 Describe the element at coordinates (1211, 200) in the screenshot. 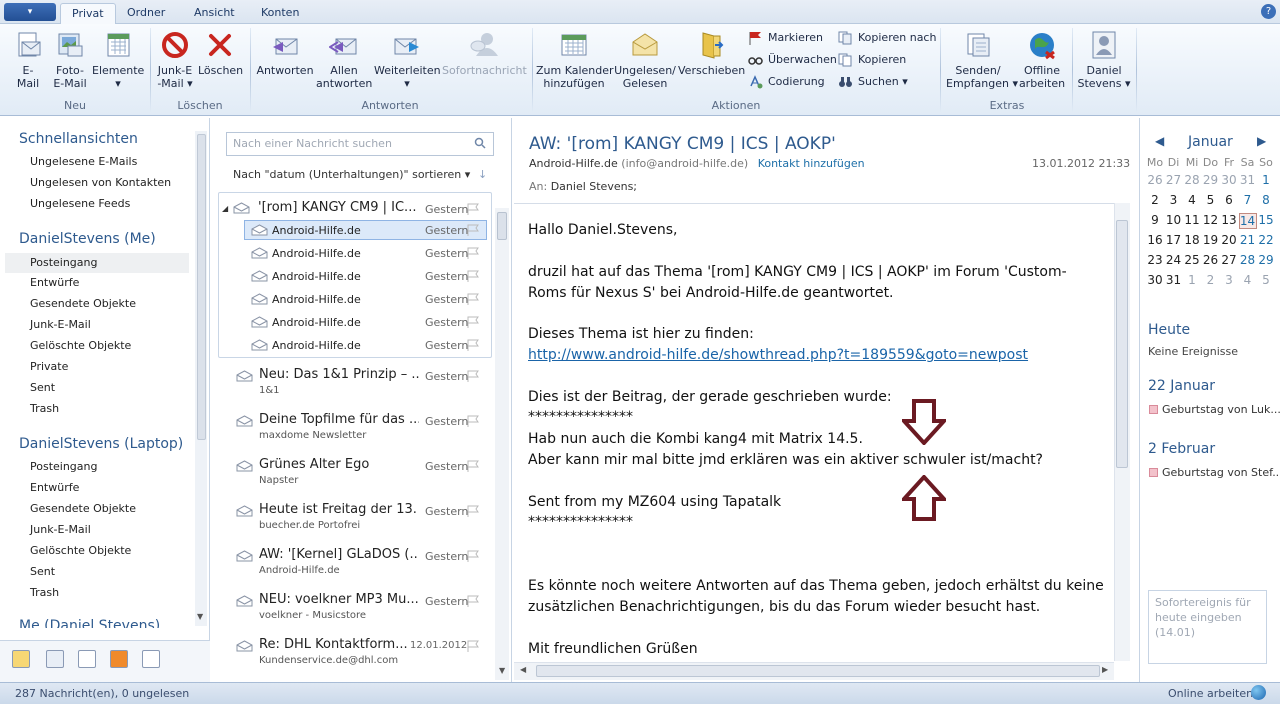

I see `calendar-day: 5` at that location.